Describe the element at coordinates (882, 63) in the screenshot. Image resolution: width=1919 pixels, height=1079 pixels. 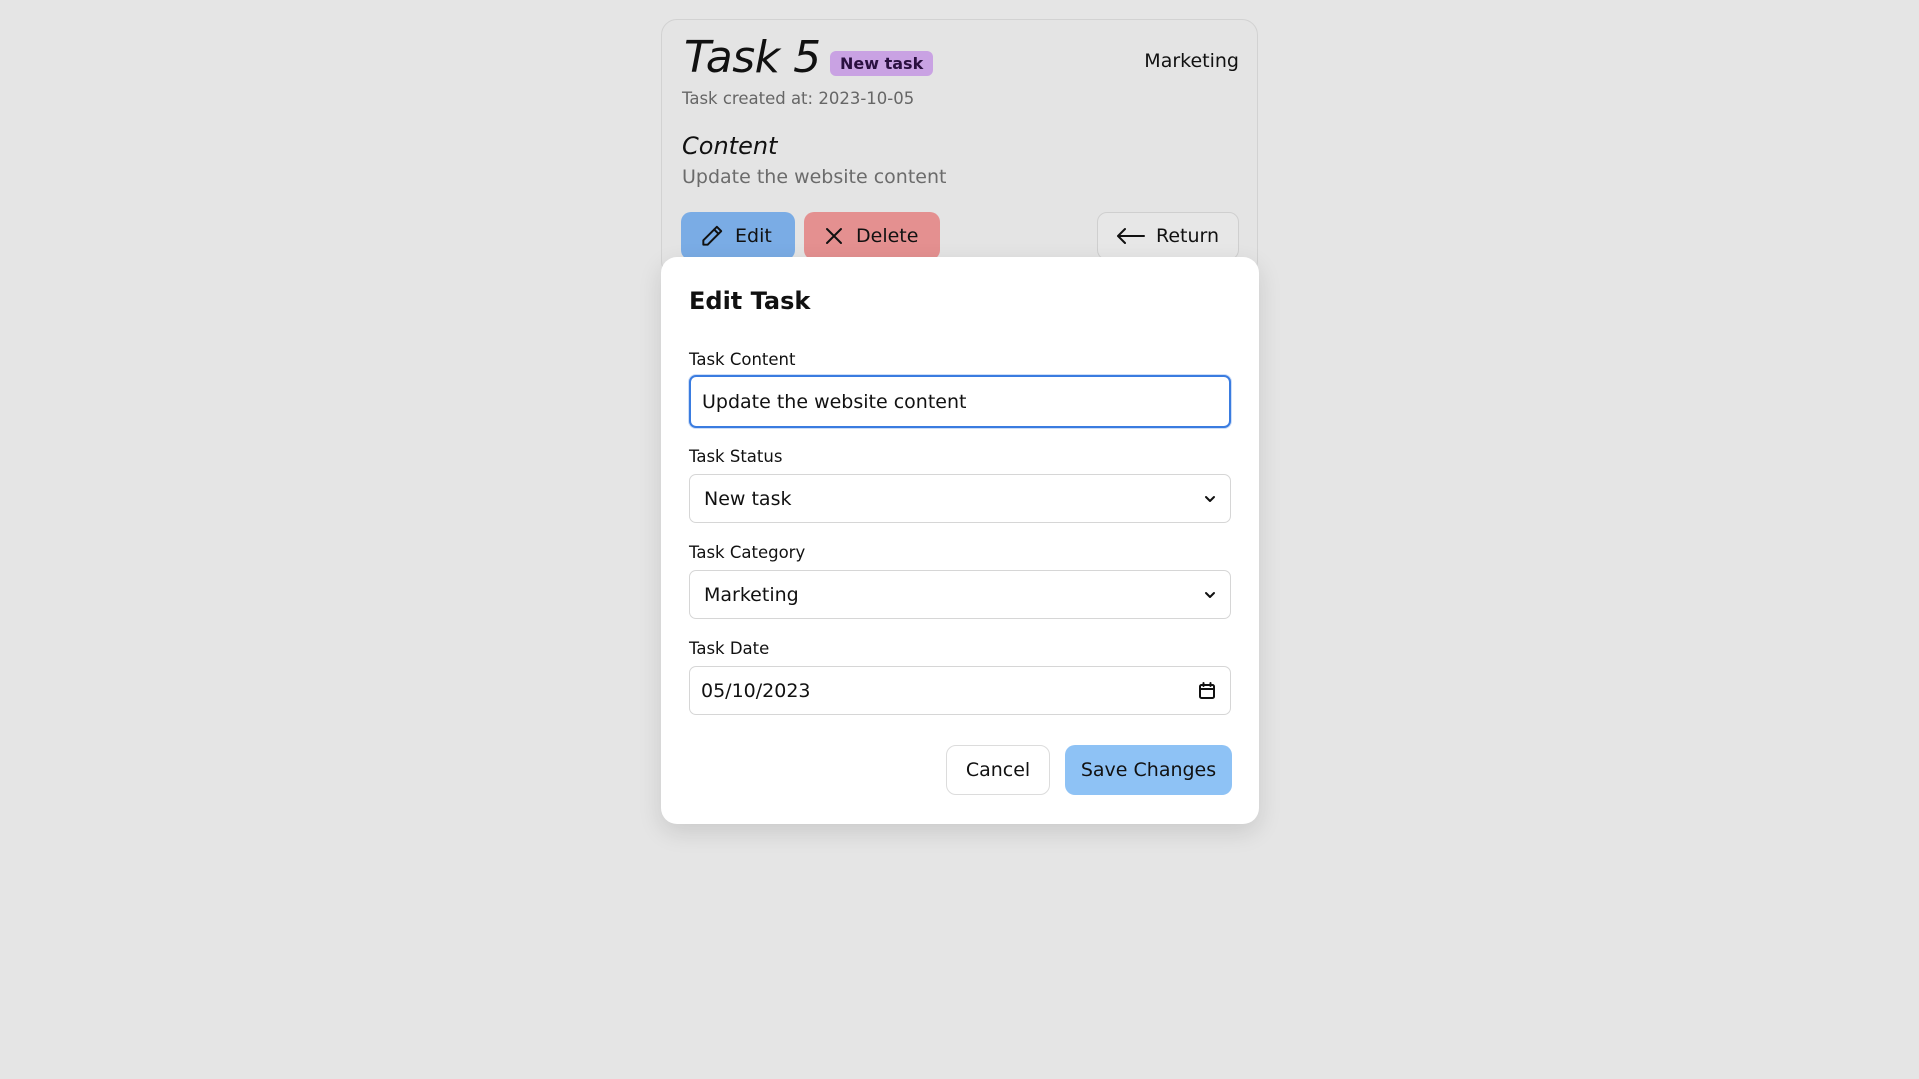
I see `status-badge: New task` at that location.